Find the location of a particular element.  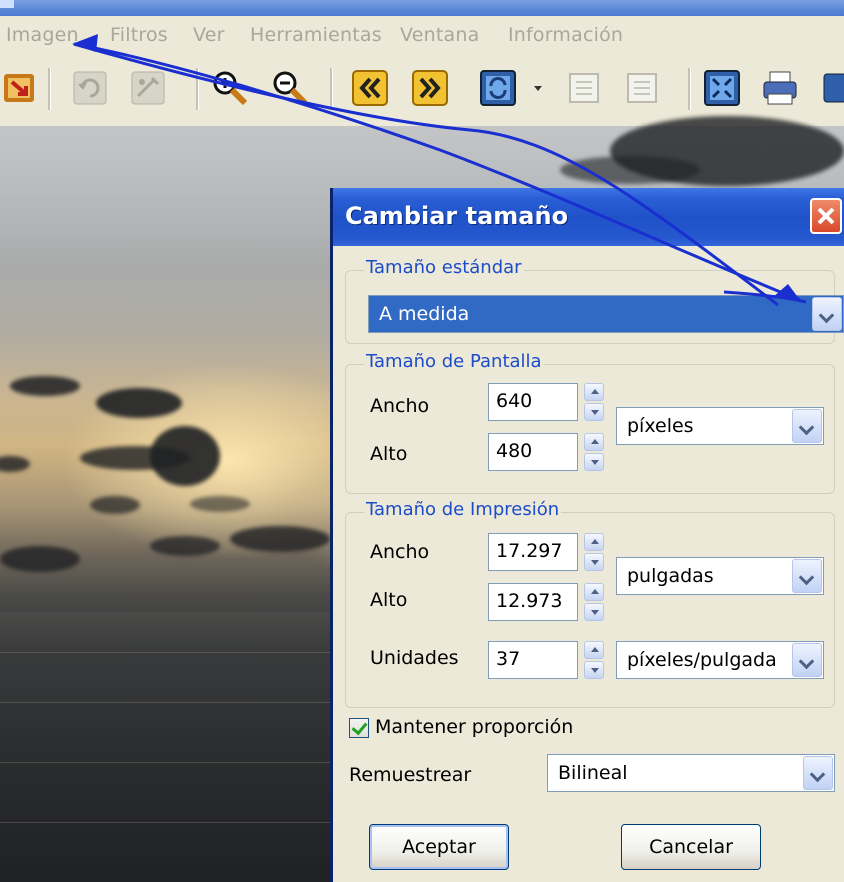

previous-icon is located at coordinates (370, 88).